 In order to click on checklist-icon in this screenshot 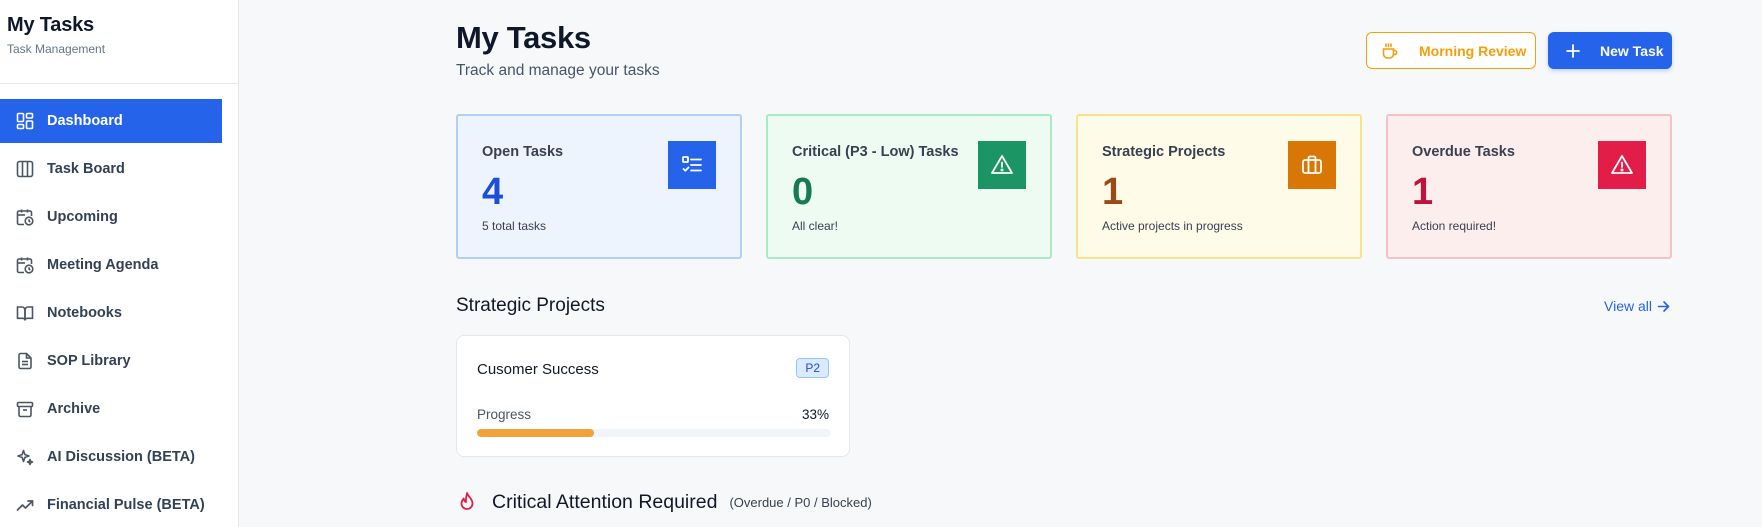, I will do `click(692, 165)`.